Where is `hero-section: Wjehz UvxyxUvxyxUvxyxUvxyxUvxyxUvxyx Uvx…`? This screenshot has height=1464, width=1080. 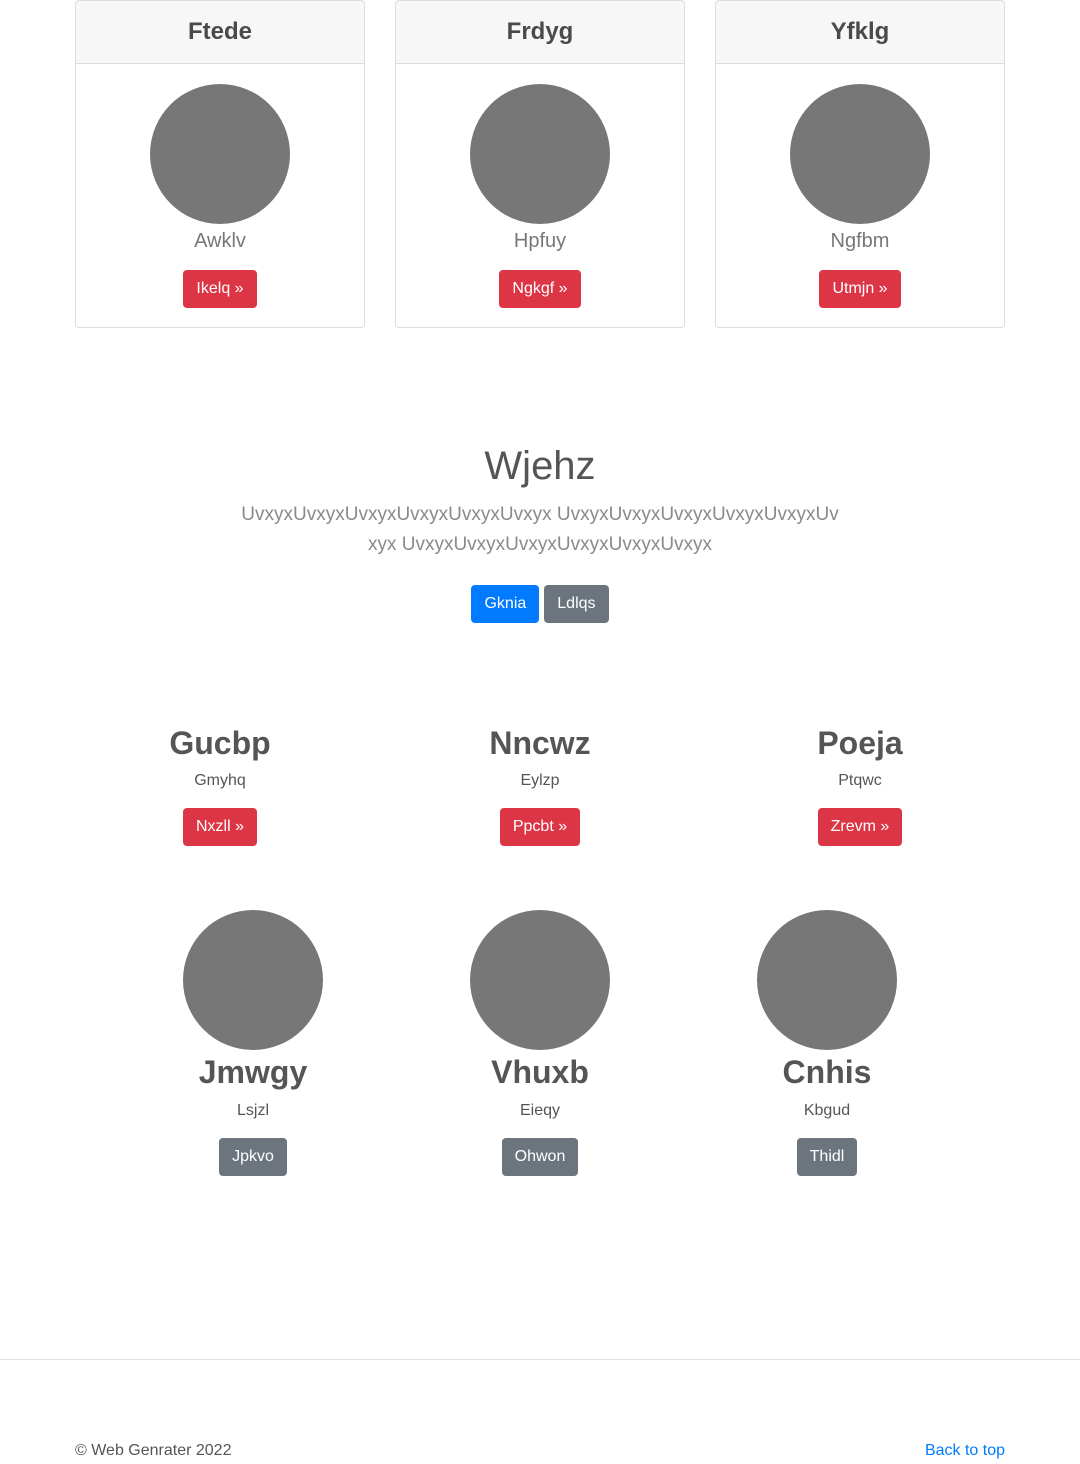 hero-section: Wjehz UvxyxUvxyxUvxyxUvxyxUvxyxUvxyx Uvx… is located at coordinates (540, 531).